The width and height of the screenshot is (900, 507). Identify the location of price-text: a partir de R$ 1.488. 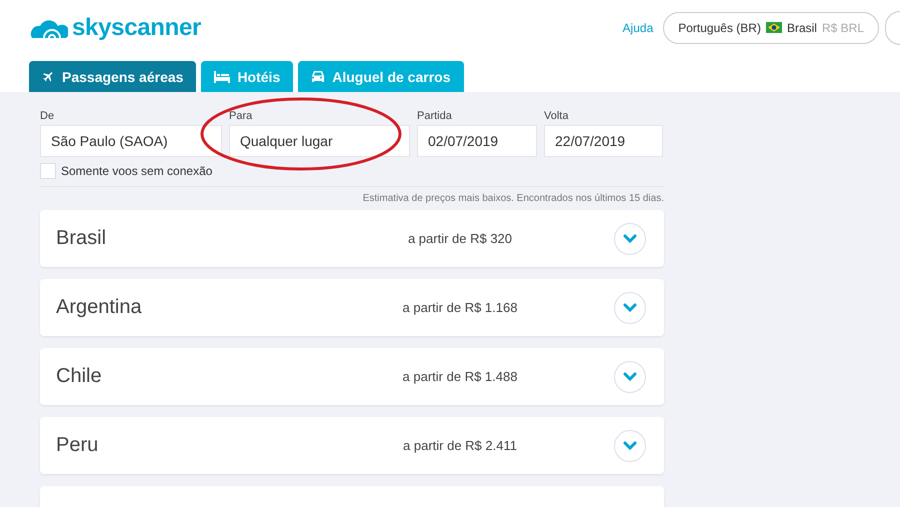
(460, 376).